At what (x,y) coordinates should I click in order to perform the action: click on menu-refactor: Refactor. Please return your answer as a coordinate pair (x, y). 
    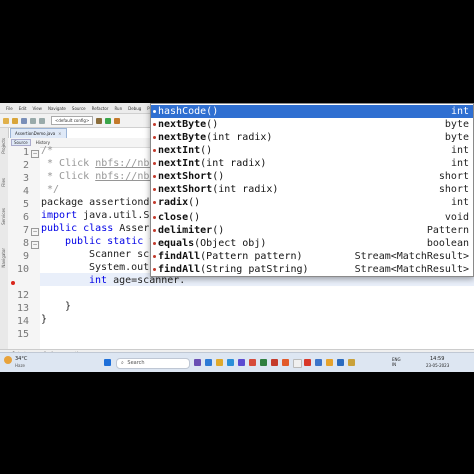
    Looking at the image, I should click on (100, 108).